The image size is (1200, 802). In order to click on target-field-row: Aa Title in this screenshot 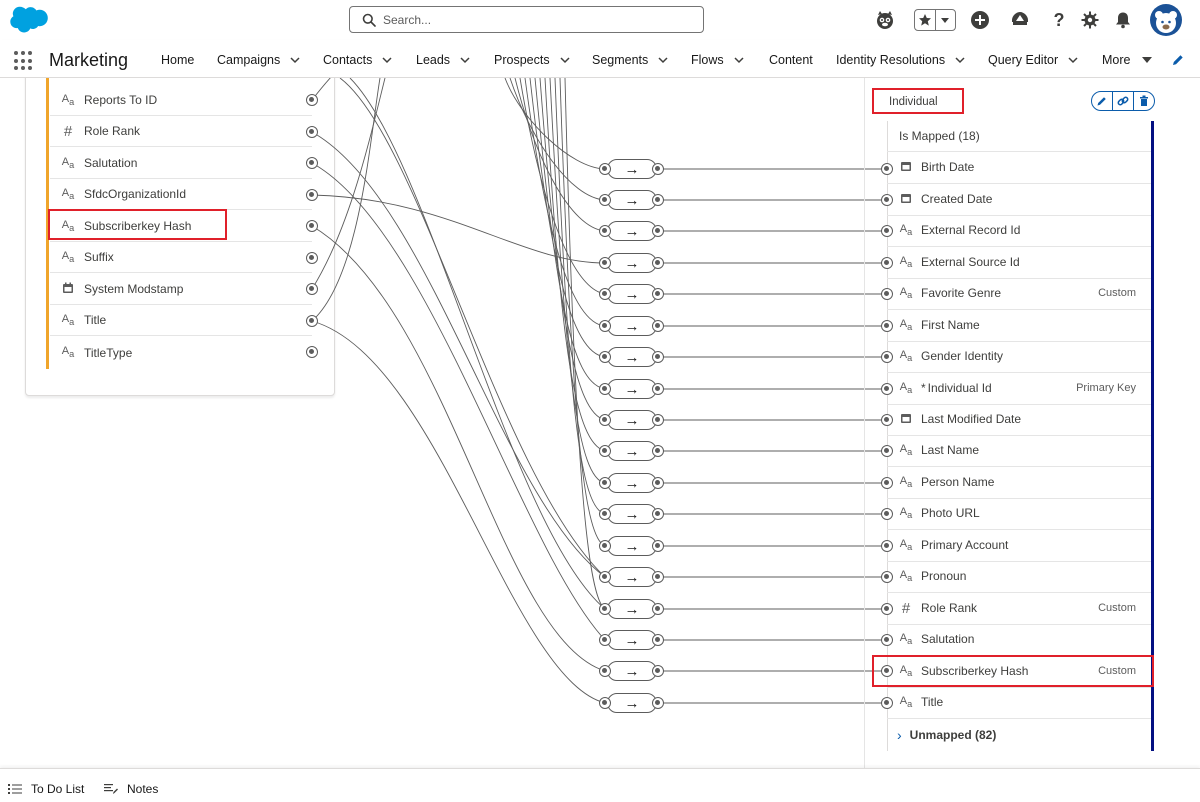, I will do `click(1019, 703)`.